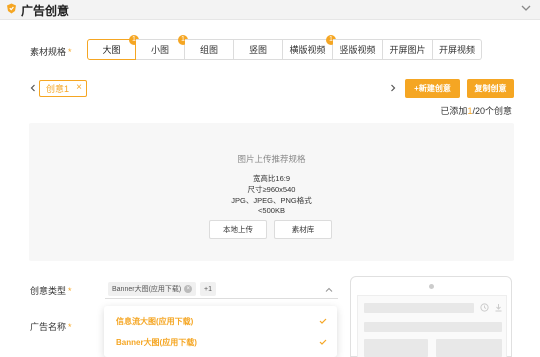 The height and width of the screenshot is (357, 540). What do you see at coordinates (490, 88) in the screenshot?
I see `copy-creative-button: 复制创意` at bounding box center [490, 88].